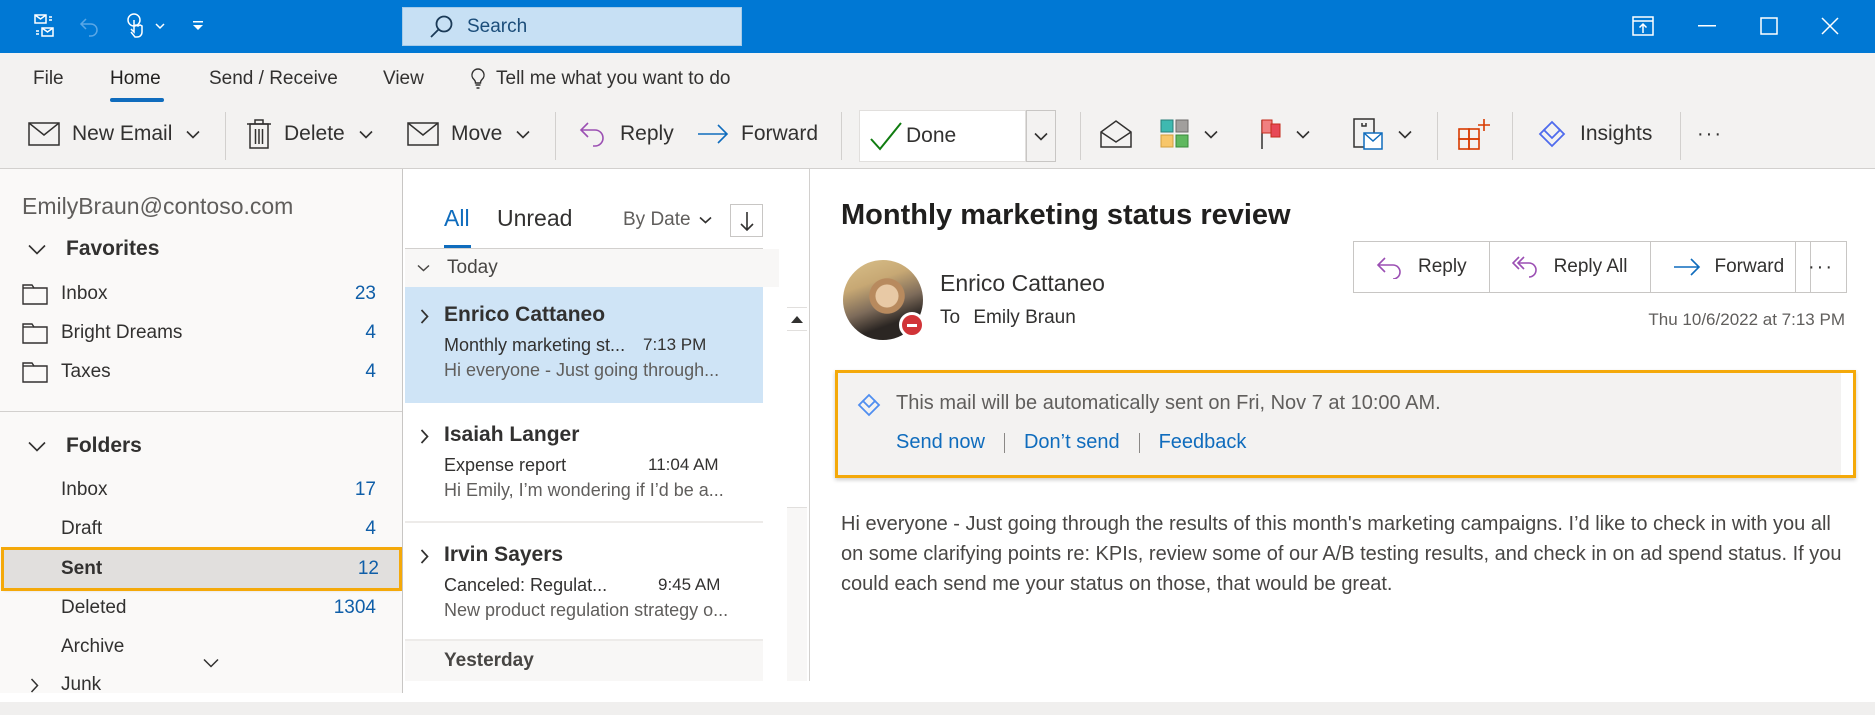 The height and width of the screenshot is (715, 1875). I want to click on folders-label: Folders, so click(104, 445).